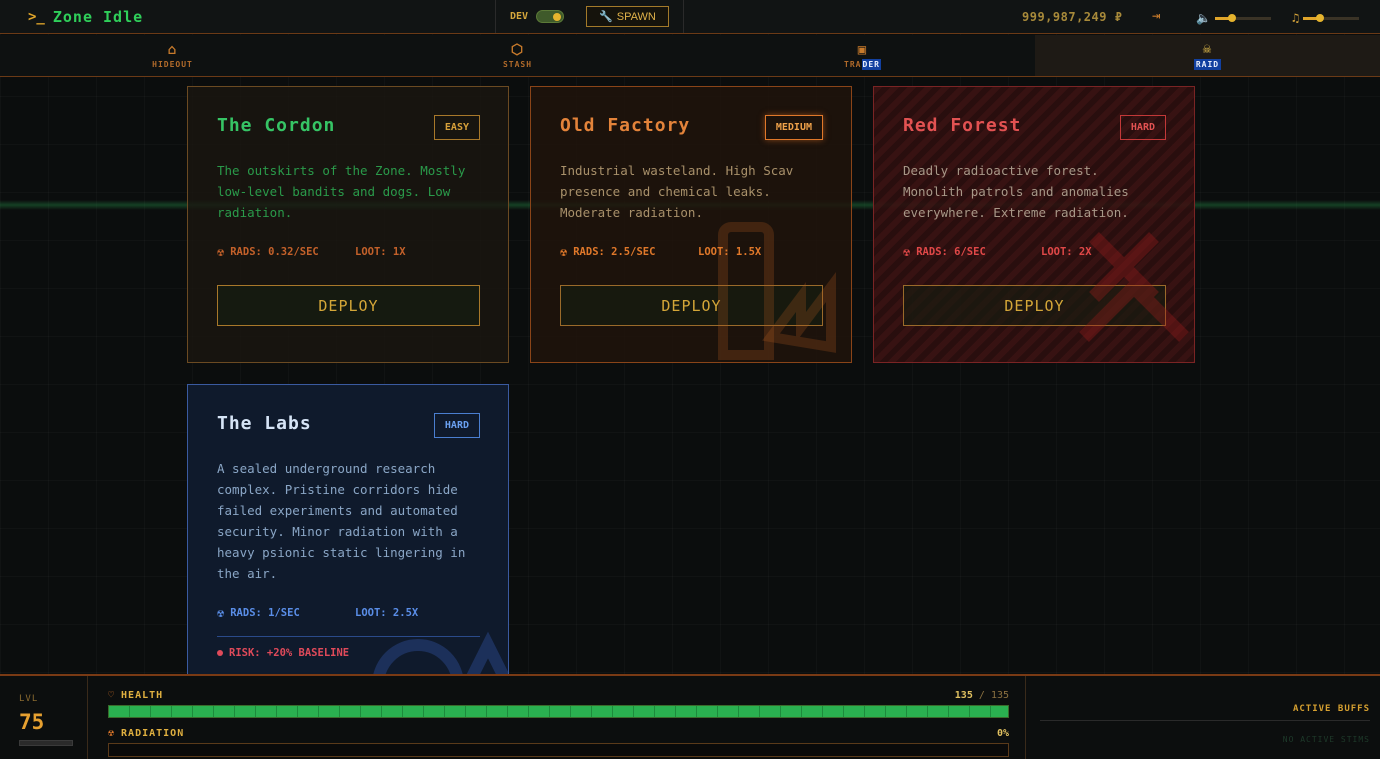 Image resolution: width=1380 pixels, height=759 pixels. I want to click on level-panel: LVL 75, so click(44, 717).